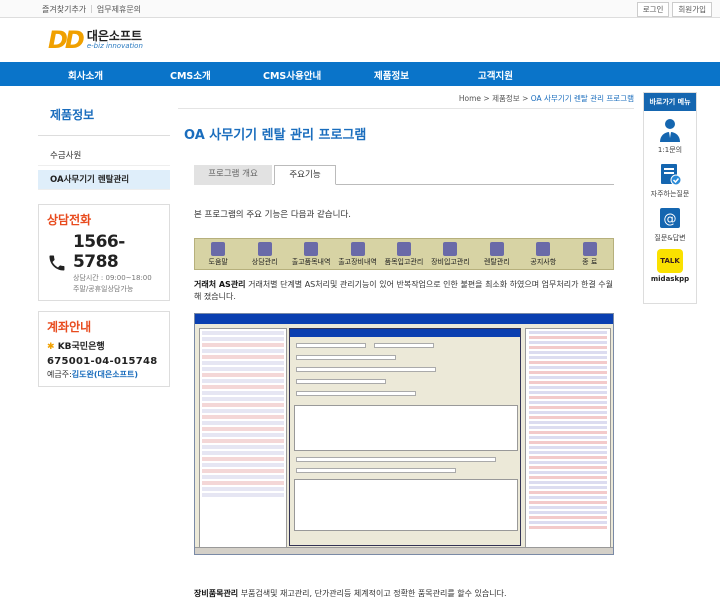 The height and width of the screenshot is (598, 720). Describe the element at coordinates (391, 75) in the screenshot. I see `nav-item-products: 제품정보` at that location.